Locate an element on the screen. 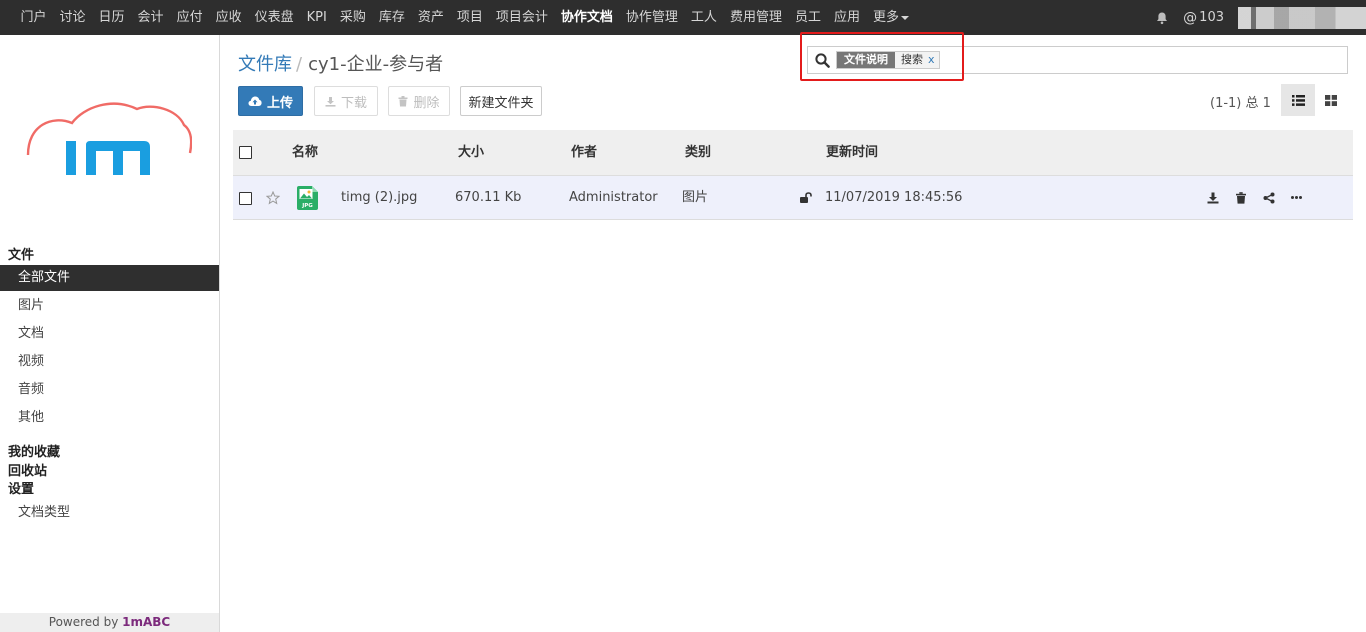  sidebar-item-all-files: 全部文件 is located at coordinates (109, 278).